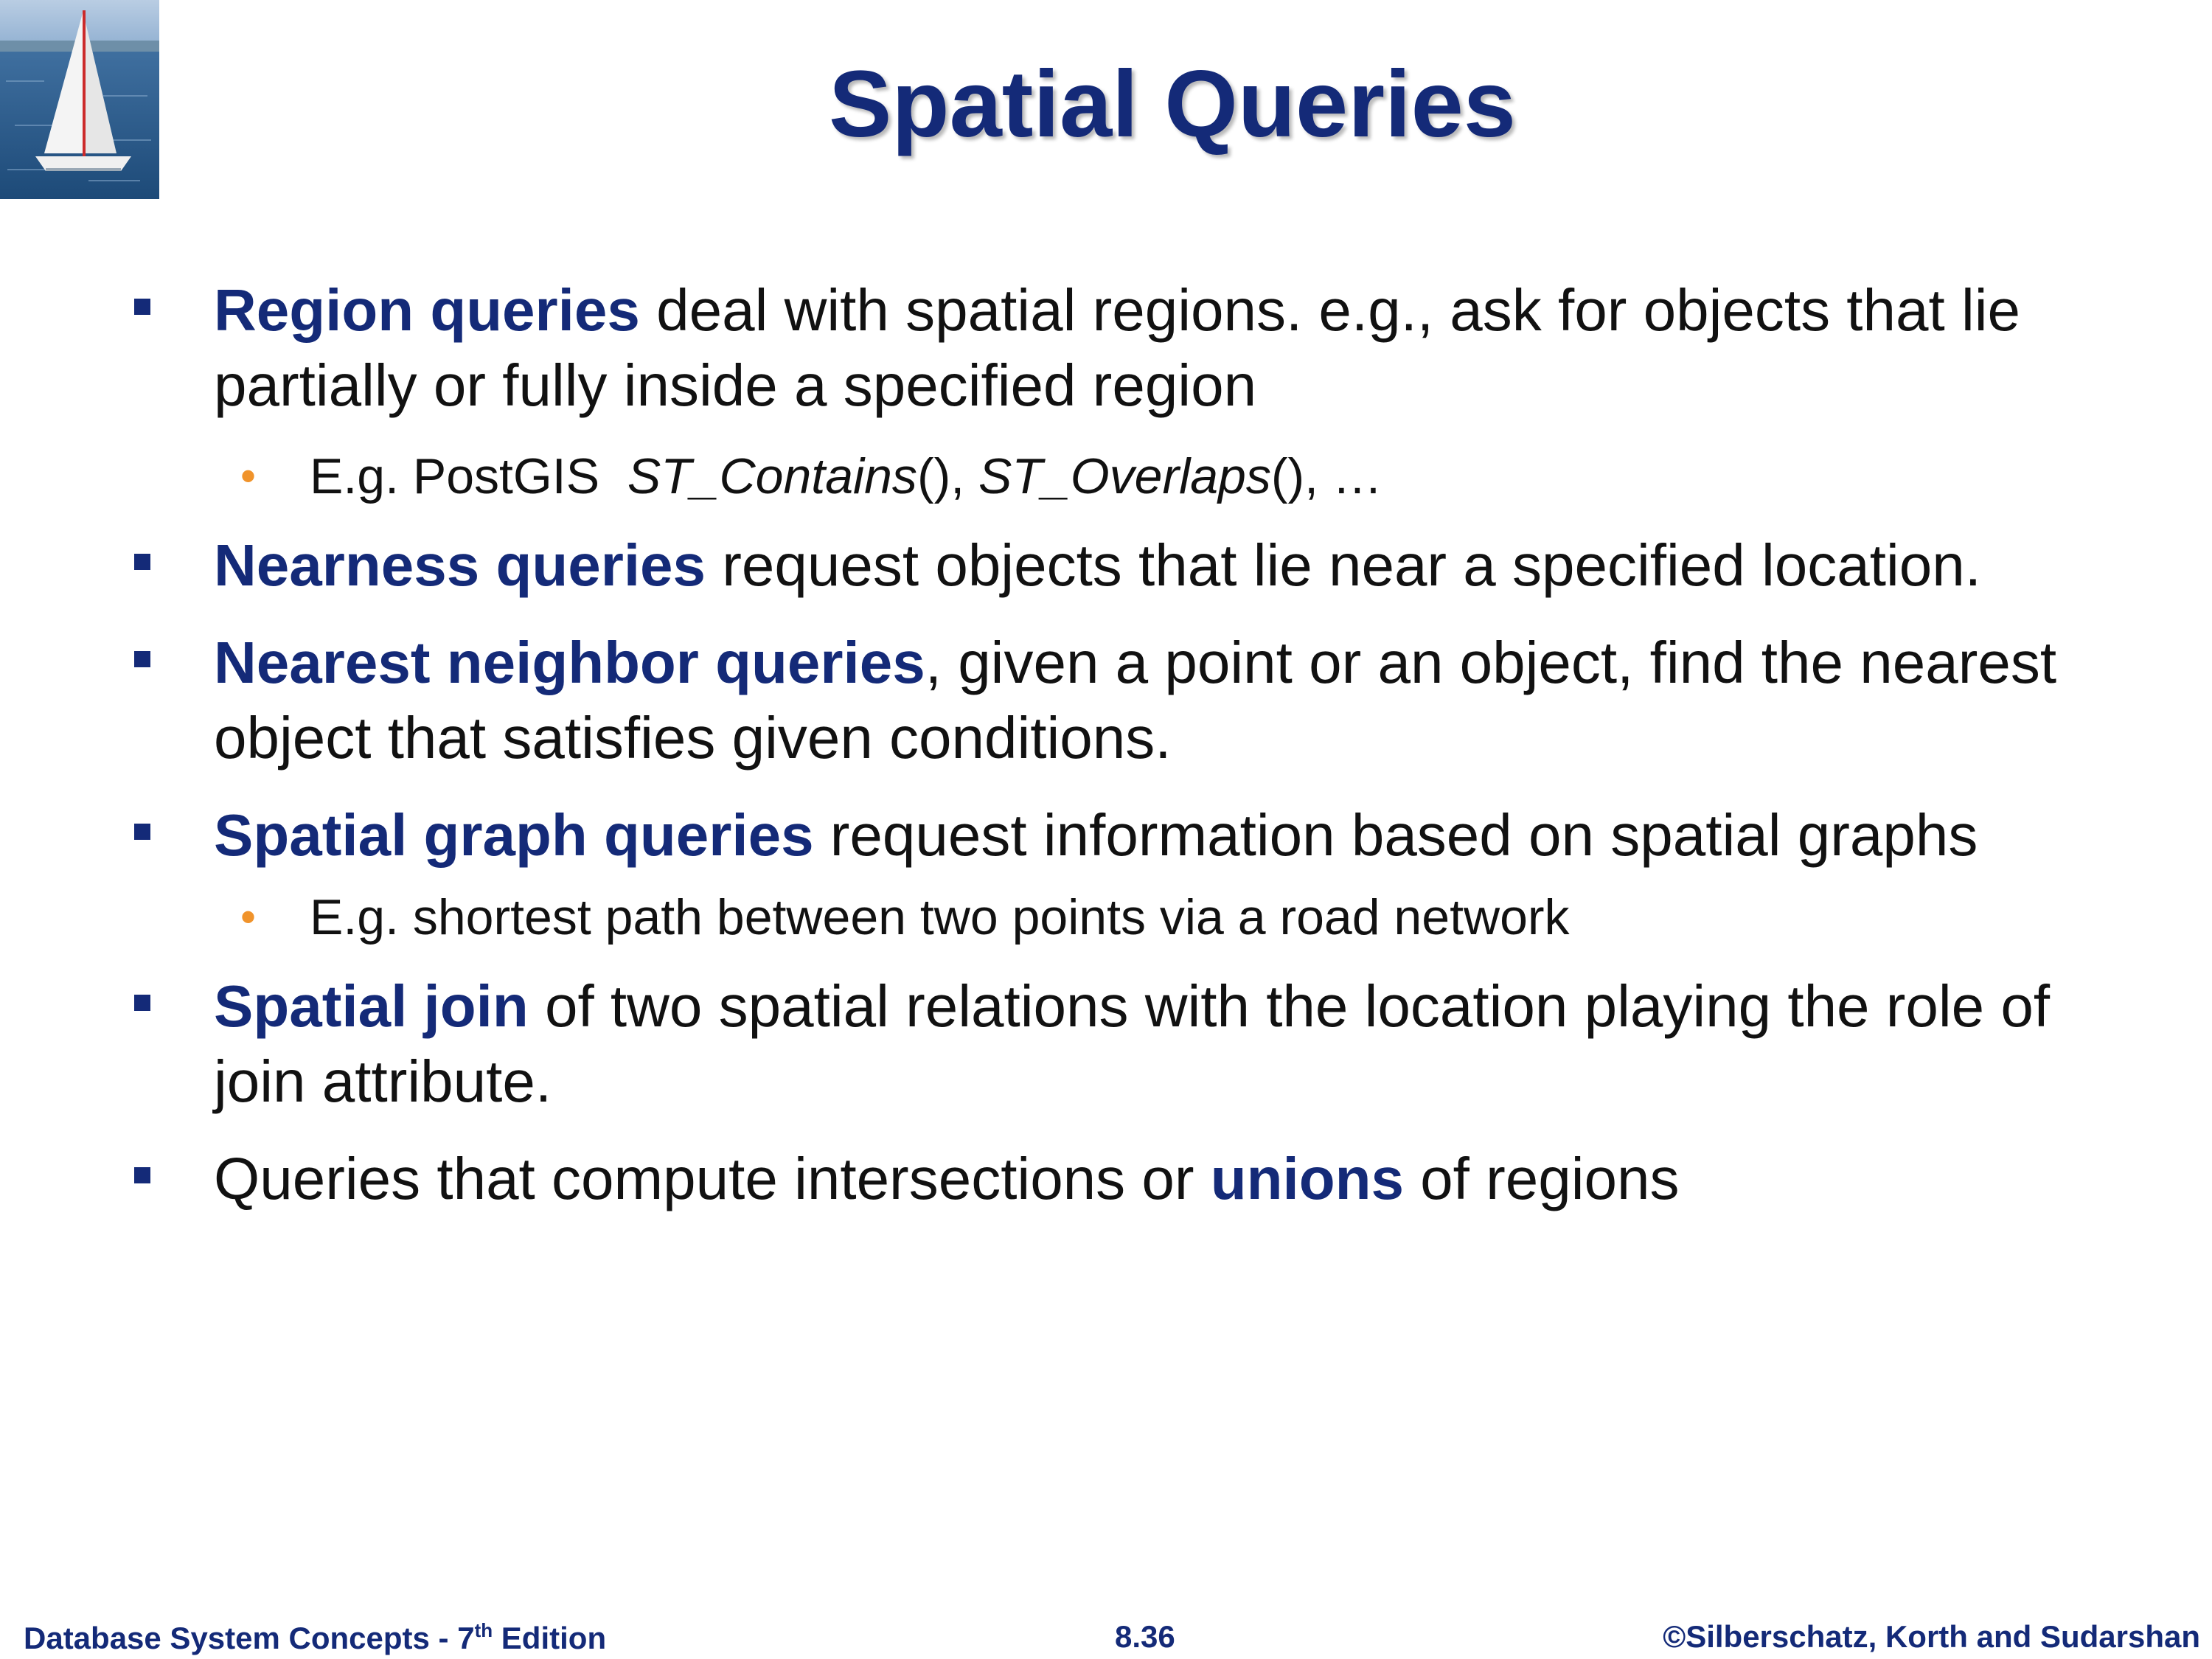  I want to click on keyword: Nearest neighbor queries, so click(569, 662).